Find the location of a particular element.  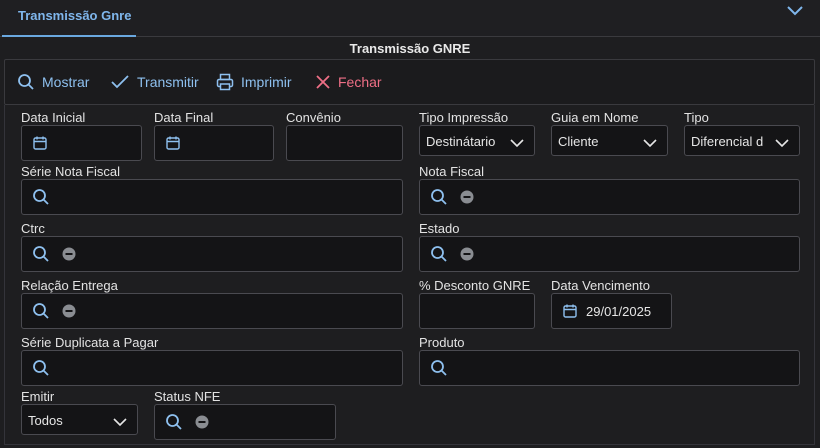

data-final-label: Data Final is located at coordinates (184, 117).